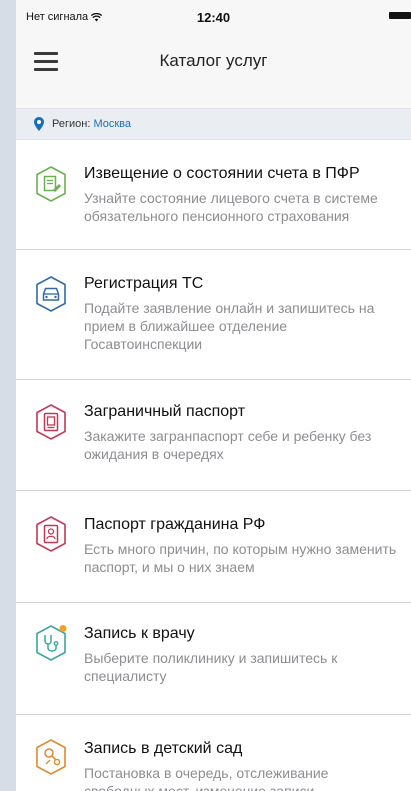 The image size is (411, 791). What do you see at coordinates (51, 534) in the screenshot?
I see `id-passport-icon` at bounding box center [51, 534].